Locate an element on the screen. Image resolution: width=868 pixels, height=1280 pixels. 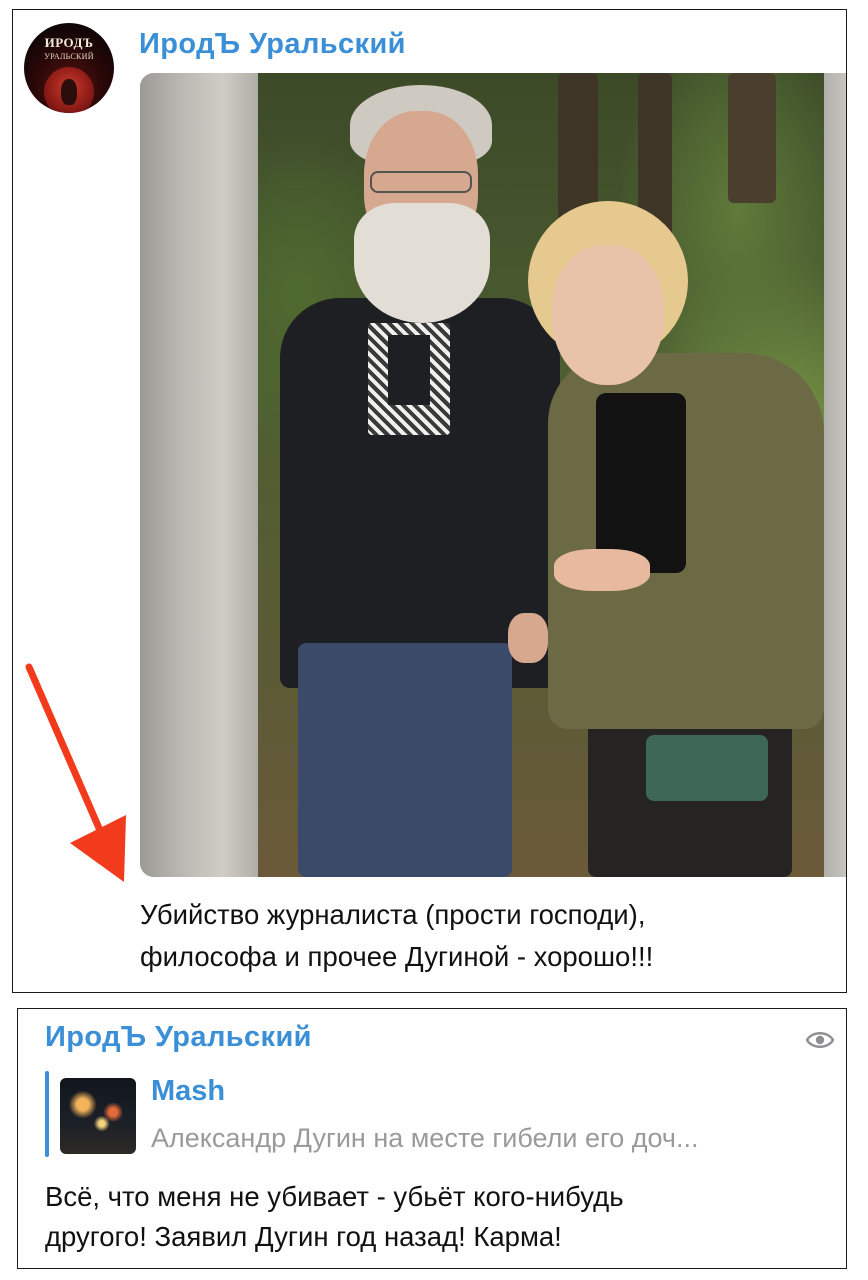
man-beard is located at coordinates (422, 263).